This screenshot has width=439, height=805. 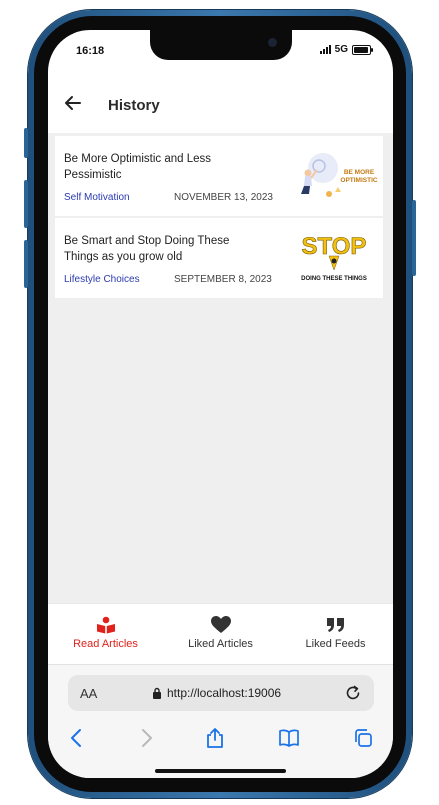 I want to click on status-time: 16:18, so click(x=90, y=51).